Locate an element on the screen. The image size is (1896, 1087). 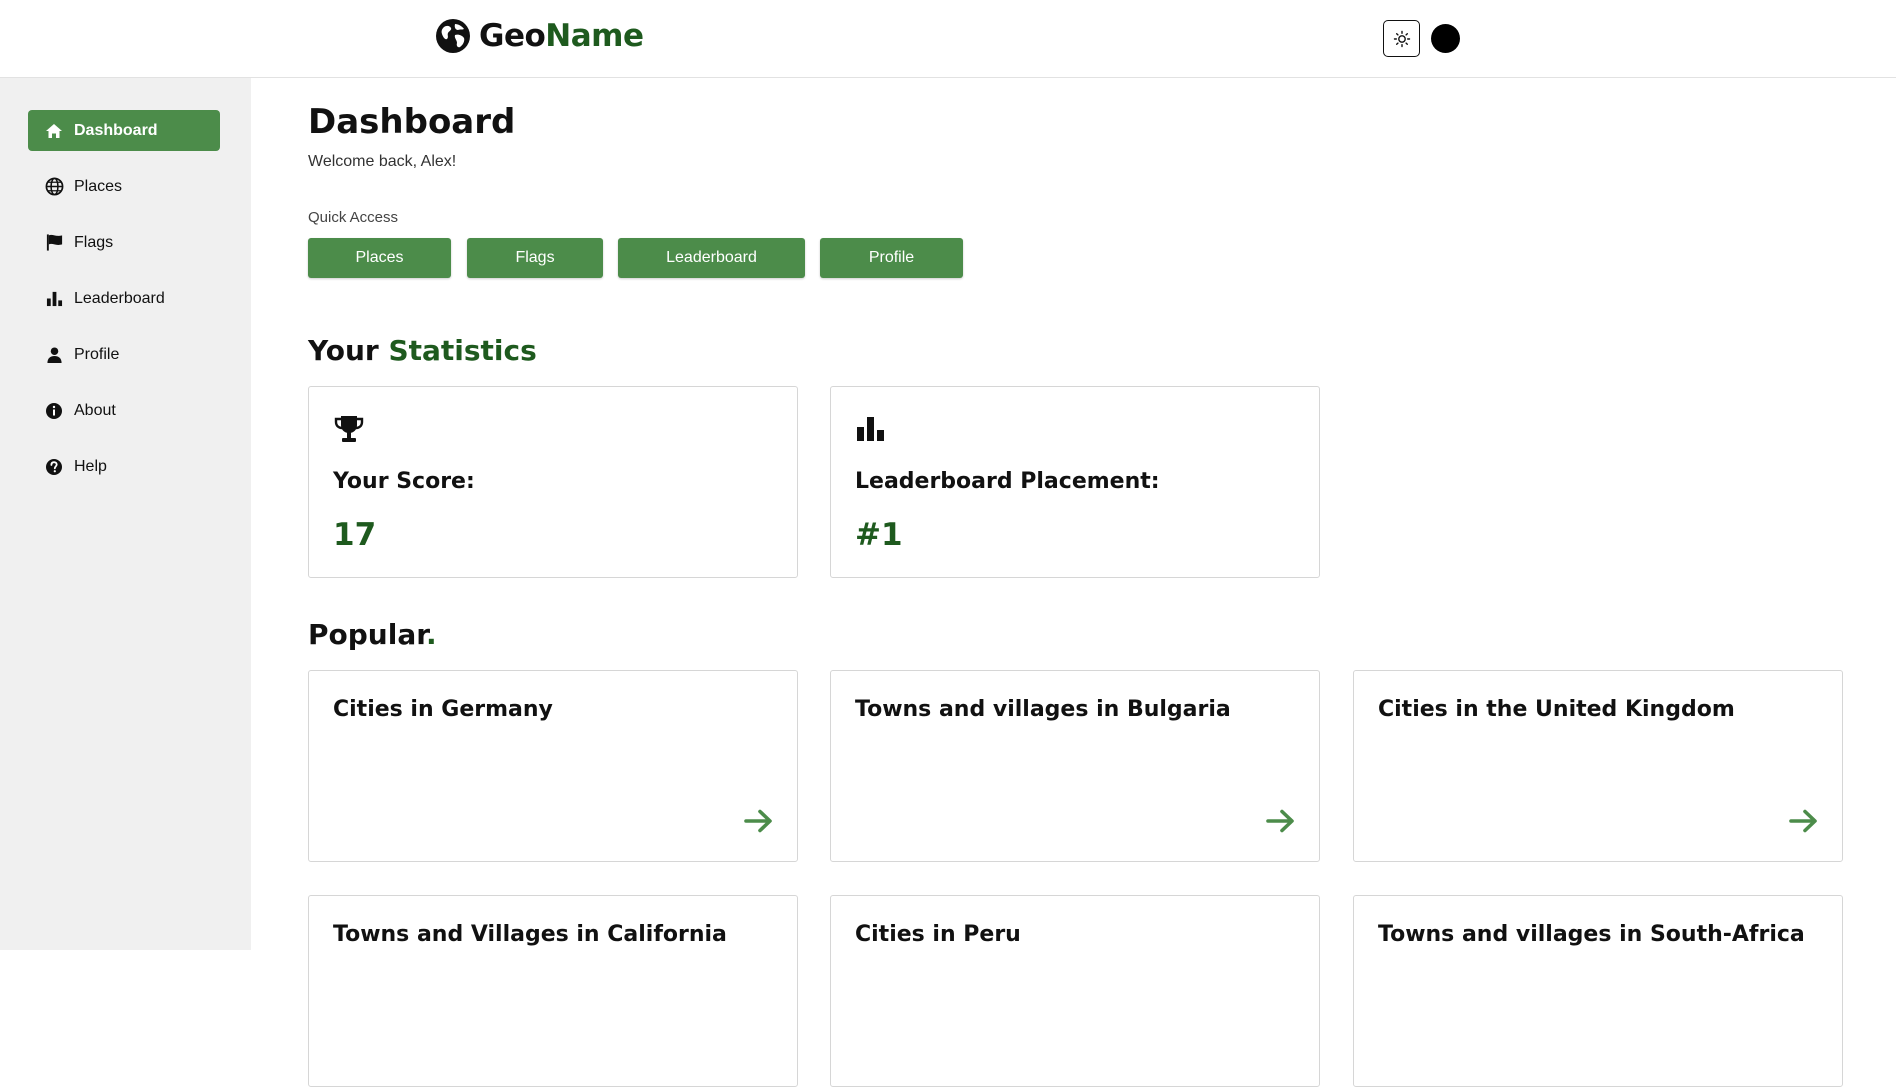
statistics-title-accent: Statistics is located at coordinates (462, 350).